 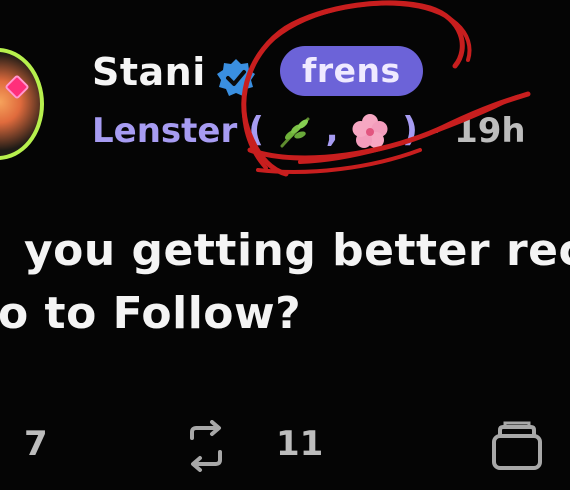 I want to click on post-text-line-1: you getting better reco, so click(x=297, y=250).